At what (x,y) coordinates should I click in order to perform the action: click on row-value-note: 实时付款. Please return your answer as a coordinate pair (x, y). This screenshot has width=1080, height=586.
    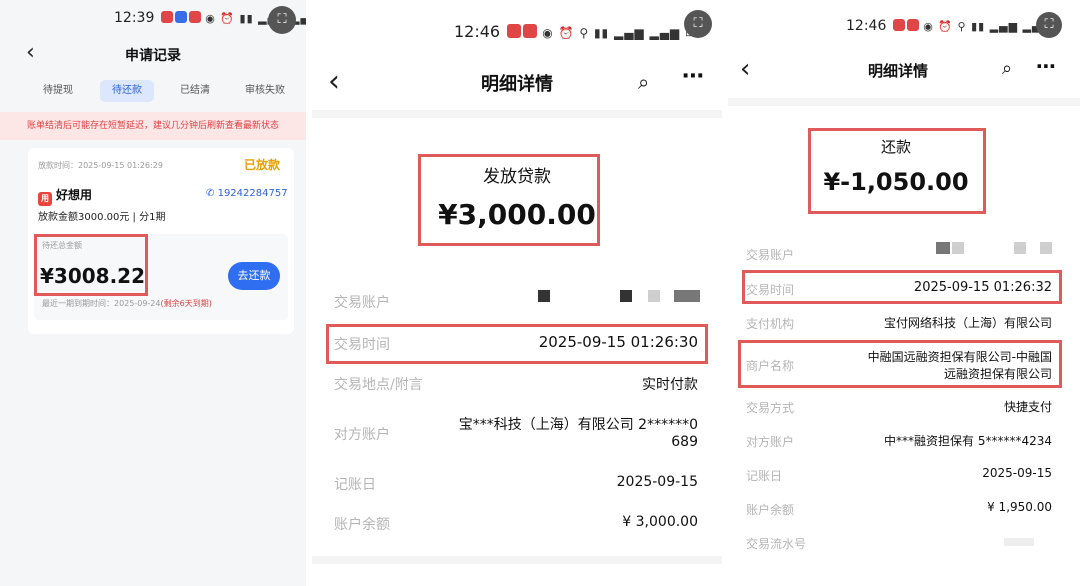
    Looking at the image, I should click on (670, 385).